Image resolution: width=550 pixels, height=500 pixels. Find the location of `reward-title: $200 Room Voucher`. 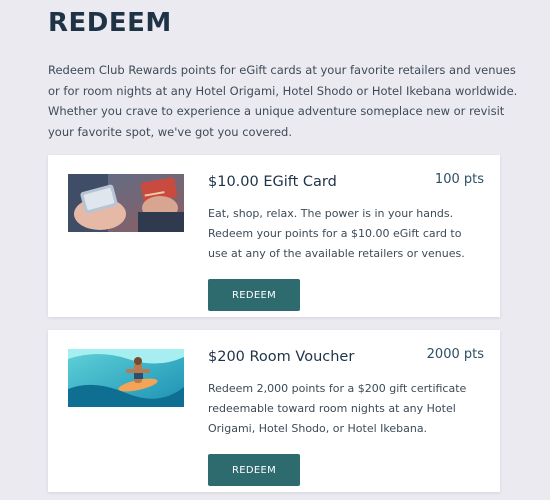

reward-title: $200 Room Voucher is located at coordinates (281, 357).